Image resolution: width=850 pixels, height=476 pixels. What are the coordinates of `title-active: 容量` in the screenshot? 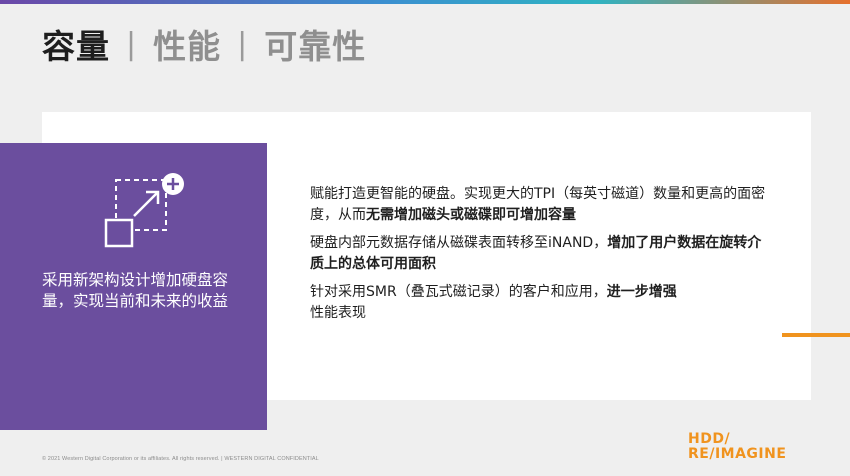 It's located at (76, 46).